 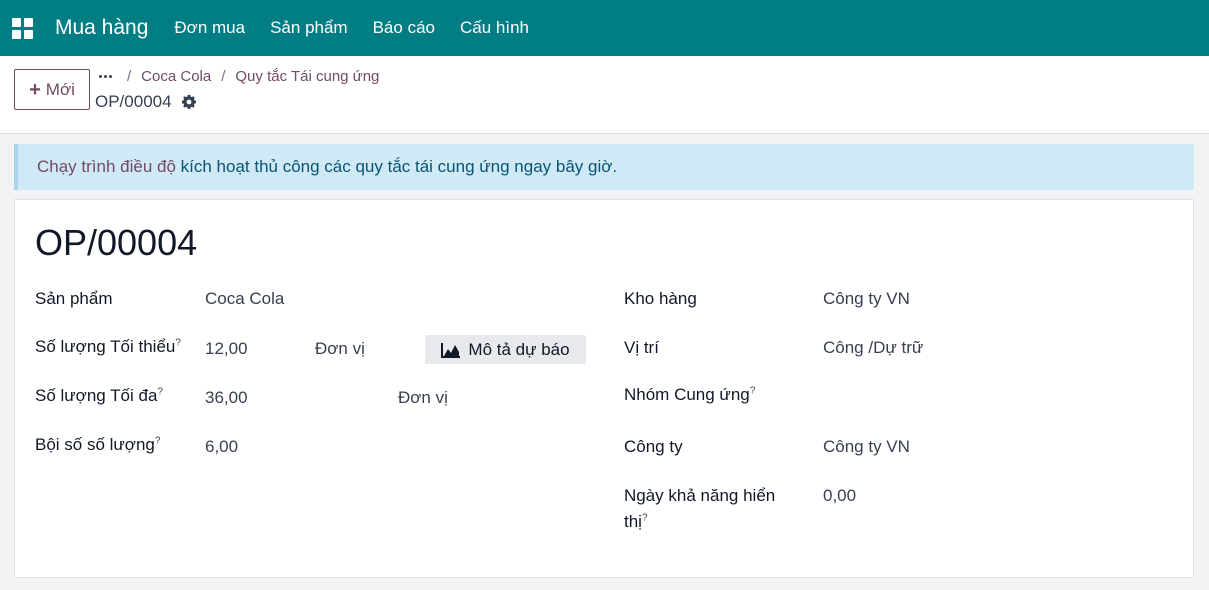 I want to click on record-name: OP/00004, so click(x=133, y=101).